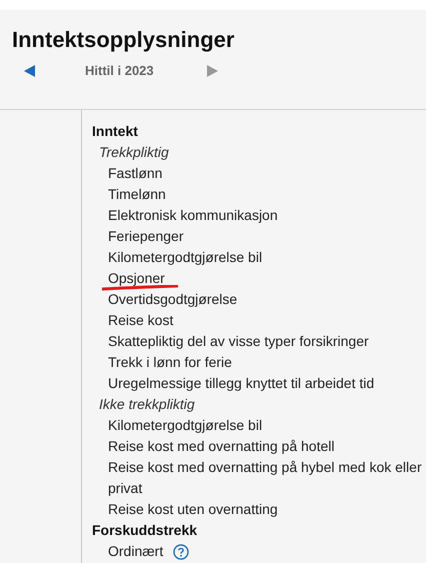  Describe the element at coordinates (145, 530) in the screenshot. I see `section-heading: Forskuddstrekk` at that location.